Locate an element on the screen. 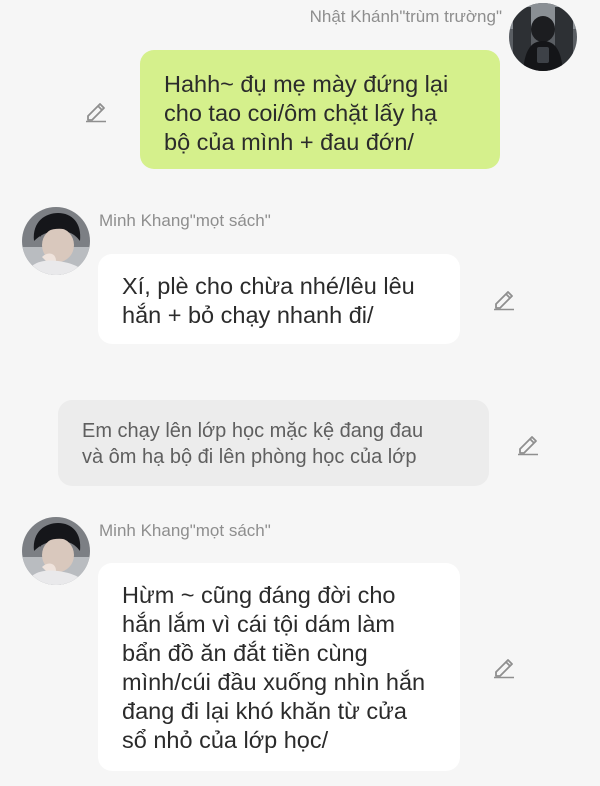 The width and height of the screenshot is (600, 786). message-line: mình/cúi đầu xuống nhìn hắn is located at coordinates (274, 682).